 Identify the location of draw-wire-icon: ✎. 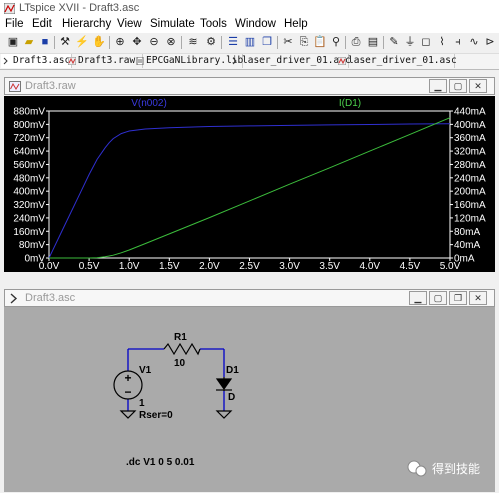
(394, 42).